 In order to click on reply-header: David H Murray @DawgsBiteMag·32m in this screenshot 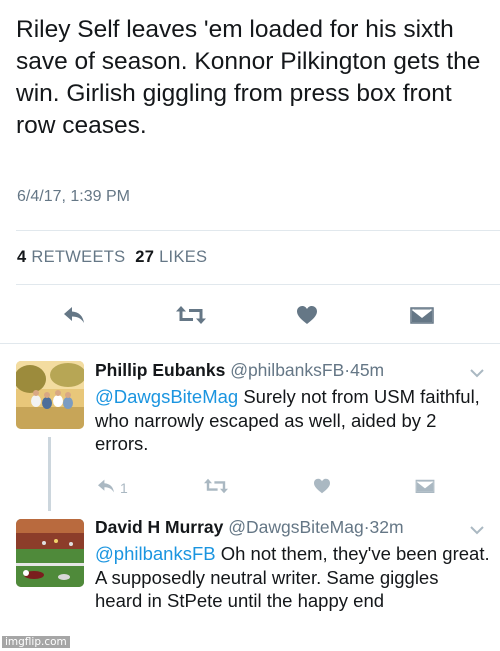, I will do `click(249, 527)`.